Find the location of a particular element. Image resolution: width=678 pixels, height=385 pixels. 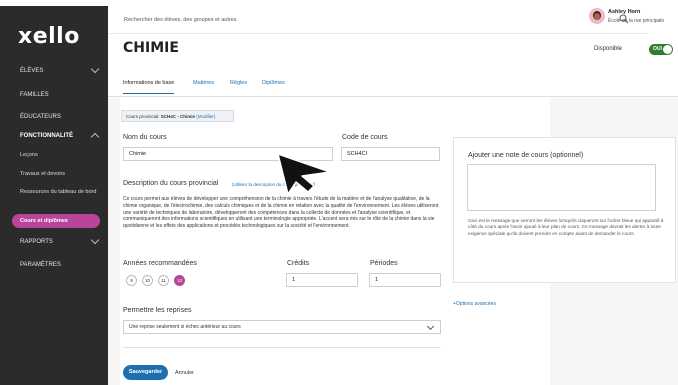

description-title: Description du cours provincial is located at coordinates (171, 183).